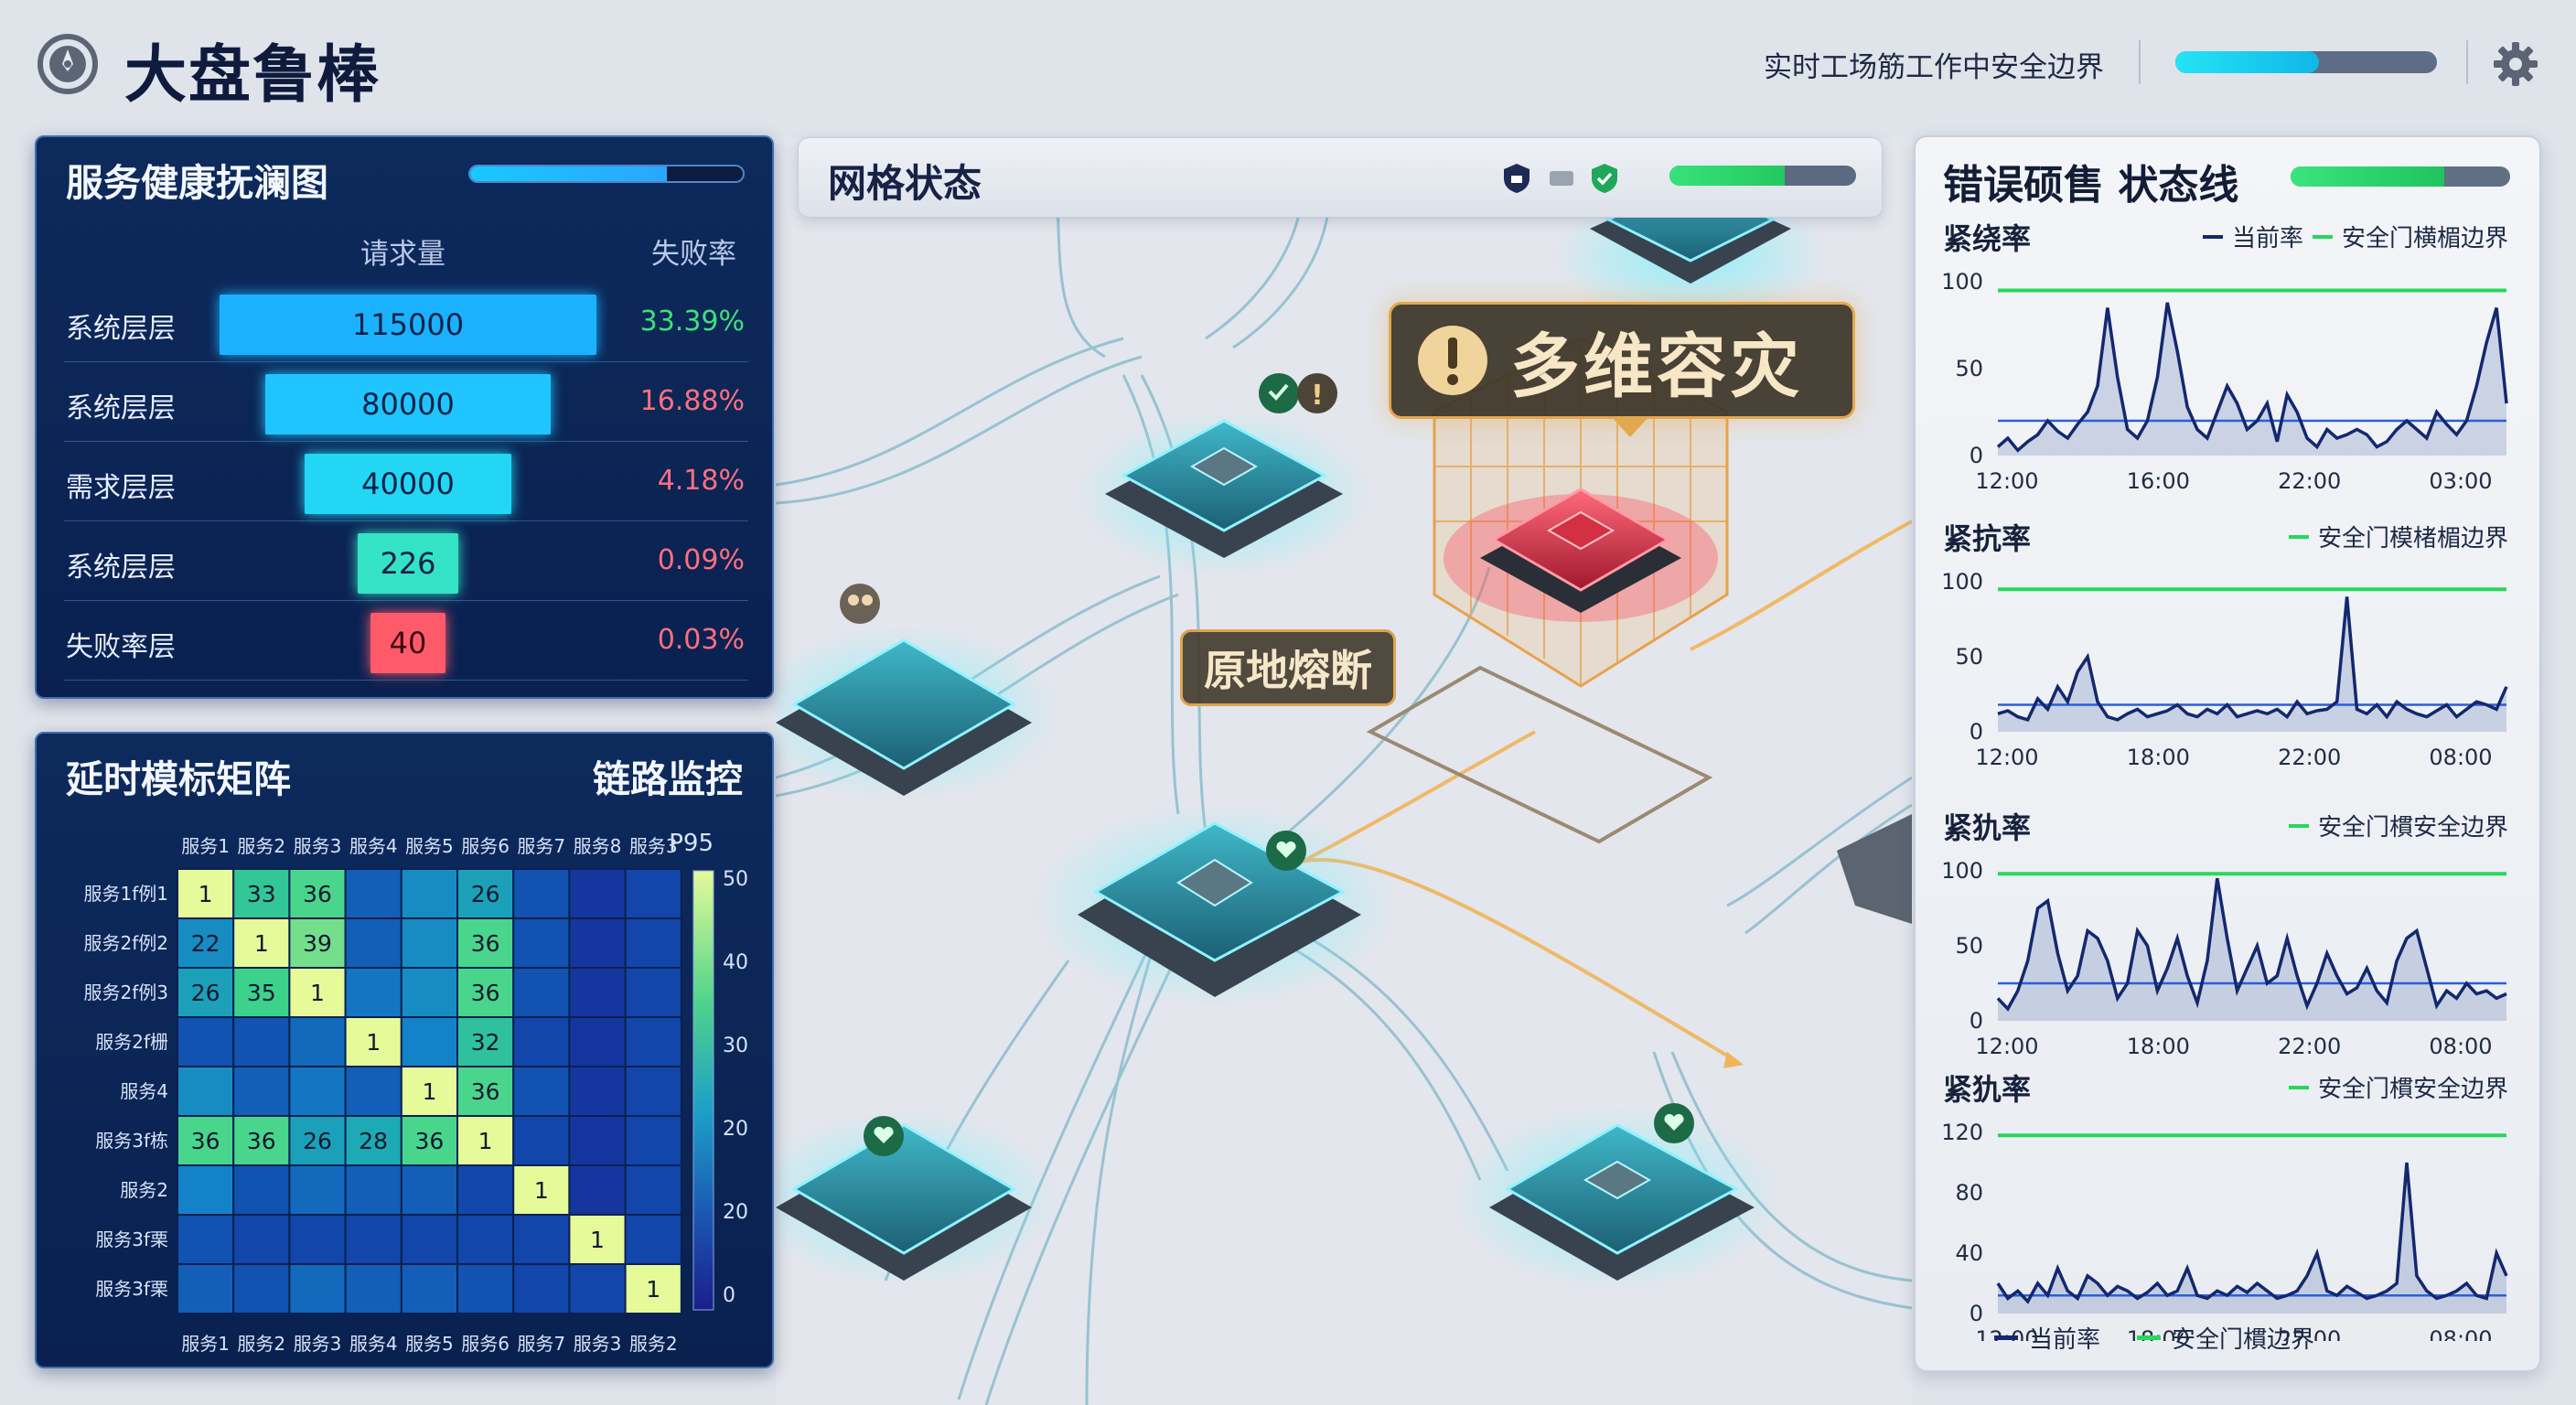  Describe the element at coordinates (2006, 1337) in the screenshot. I see `legend-swatch-current` at that location.